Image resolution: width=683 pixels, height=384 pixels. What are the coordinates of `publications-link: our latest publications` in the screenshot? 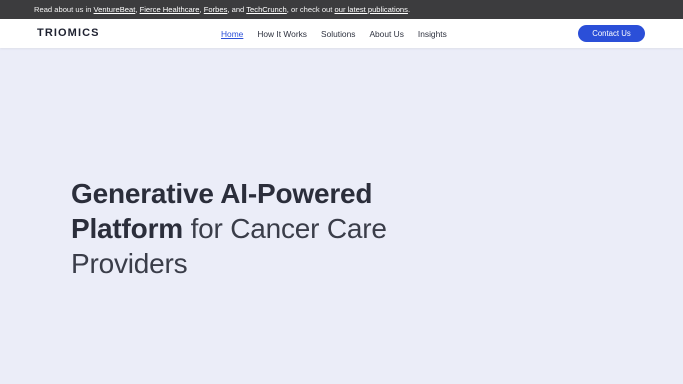 It's located at (371, 9).